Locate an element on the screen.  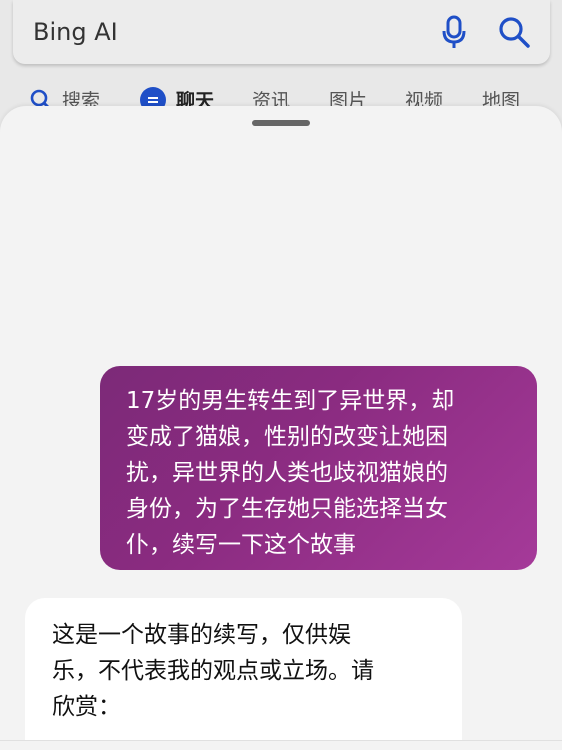
message-line: 这是一个故事的续写，仅供娱 is located at coordinates (201, 635).